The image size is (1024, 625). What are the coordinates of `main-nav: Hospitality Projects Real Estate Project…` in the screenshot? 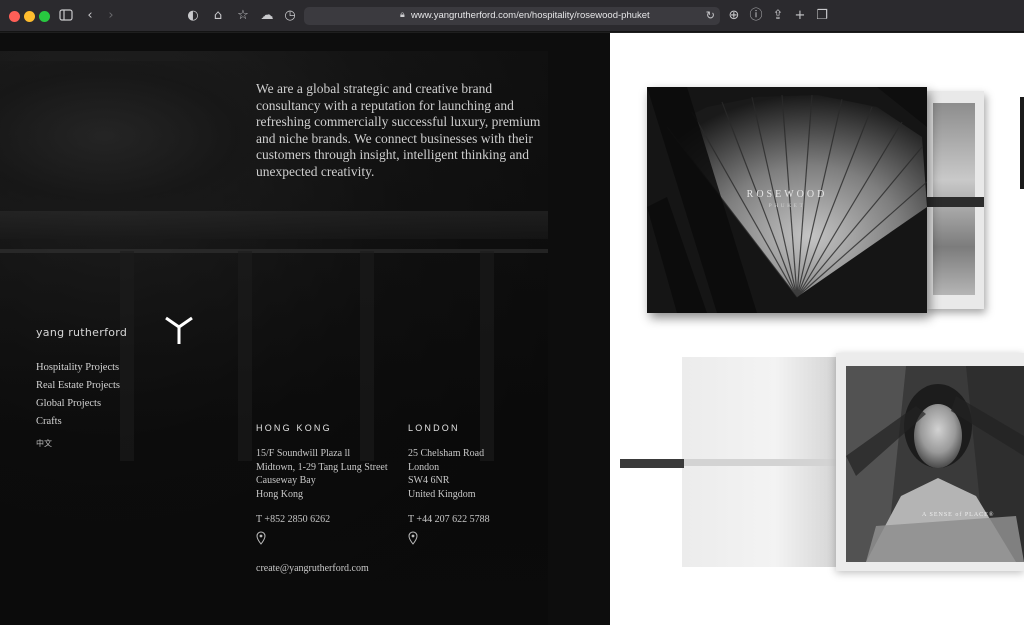 It's located at (78, 409).